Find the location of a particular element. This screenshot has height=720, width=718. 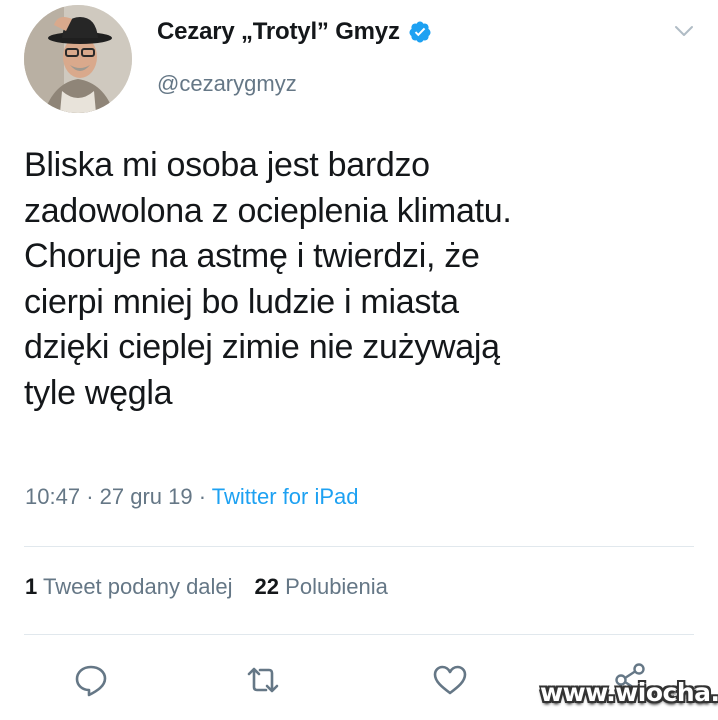

like-label: Polubienia is located at coordinates (336, 586).